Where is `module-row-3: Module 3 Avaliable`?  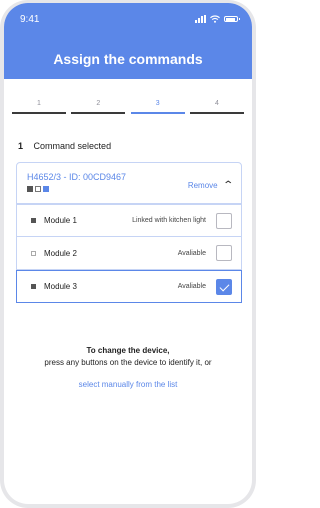
module-row-3: Module 3 Avaliable is located at coordinates (129, 286).